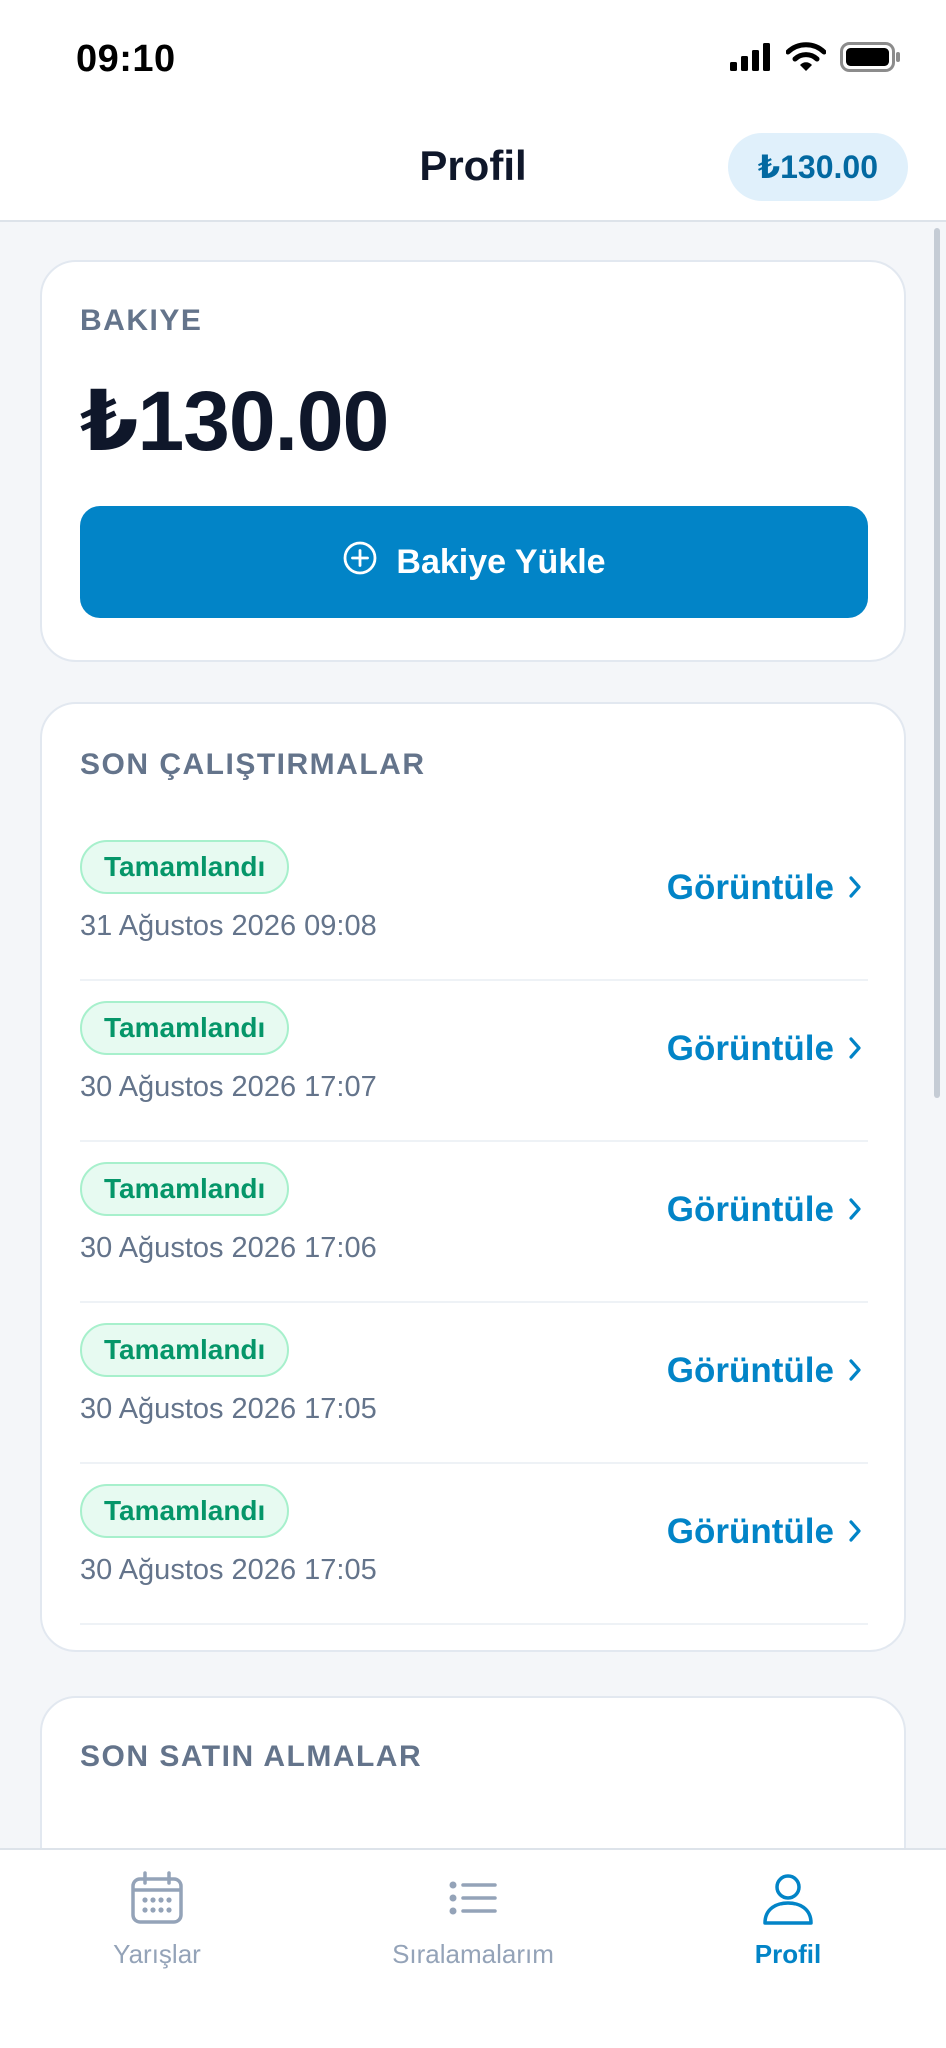  What do you see at coordinates (157, 1954) in the screenshot?
I see `tab-races-label: Yarışlar` at bounding box center [157, 1954].